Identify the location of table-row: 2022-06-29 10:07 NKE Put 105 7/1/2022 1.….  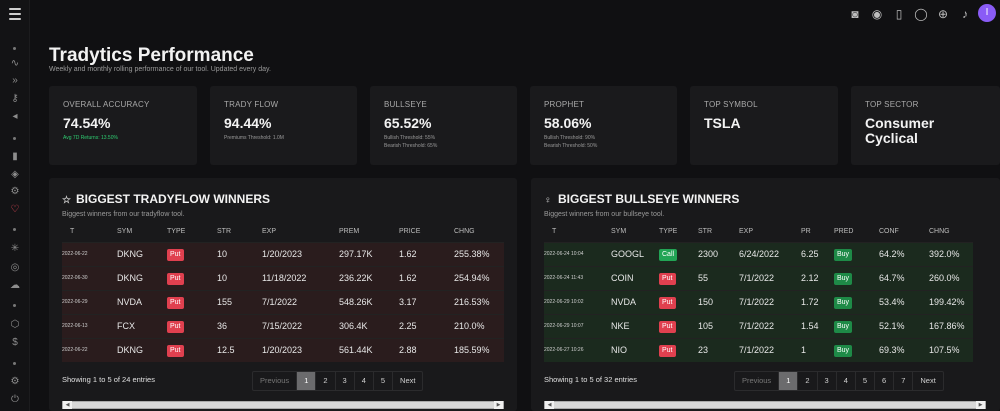
(758, 325).